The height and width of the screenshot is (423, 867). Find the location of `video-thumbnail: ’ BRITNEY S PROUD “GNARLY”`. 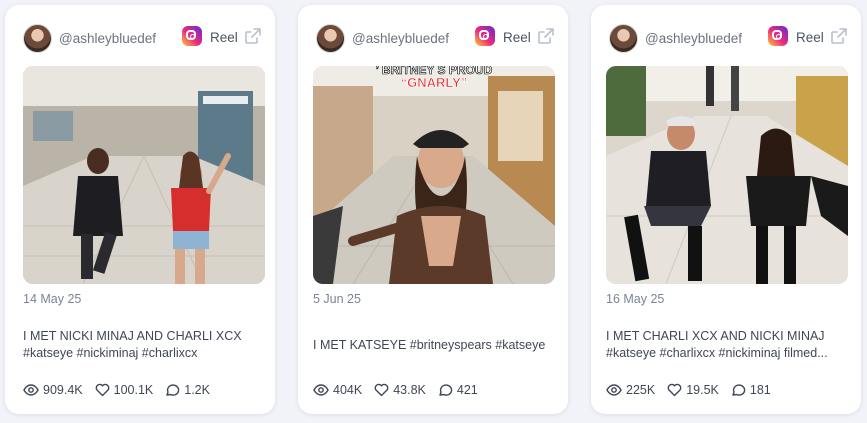

video-thumbnail: ’ BRITNEY S PROUD “GNARLY” is located at coordinates (434, 175).